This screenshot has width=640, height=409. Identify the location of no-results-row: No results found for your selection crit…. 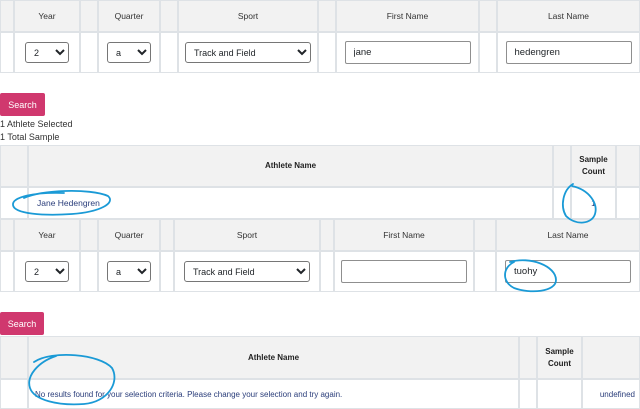
(320, 394).